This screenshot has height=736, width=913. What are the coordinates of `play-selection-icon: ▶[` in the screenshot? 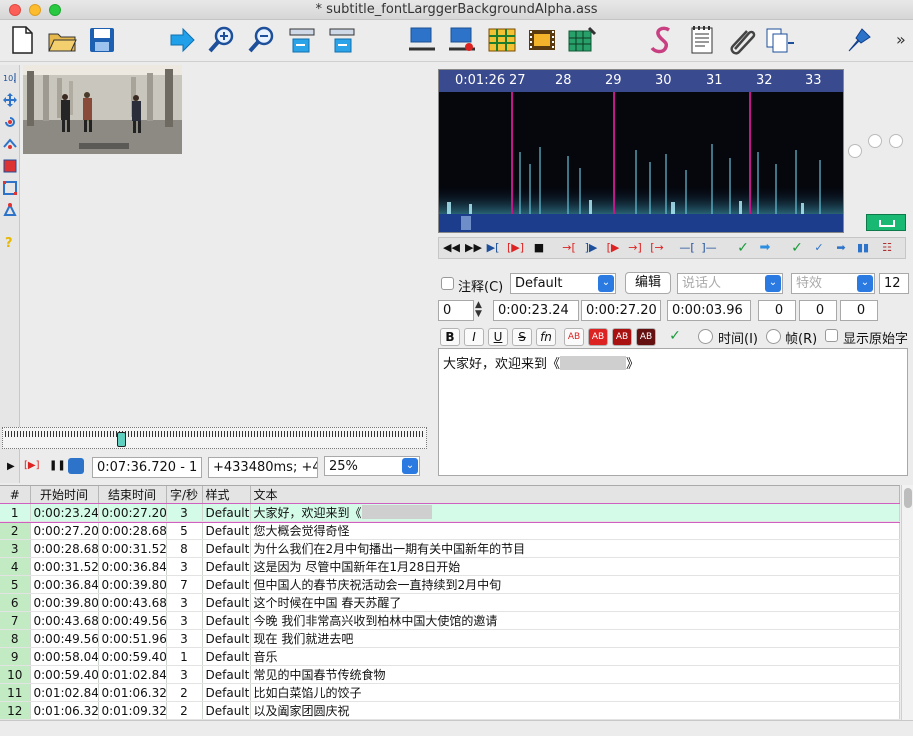 It's located at (493, 248).